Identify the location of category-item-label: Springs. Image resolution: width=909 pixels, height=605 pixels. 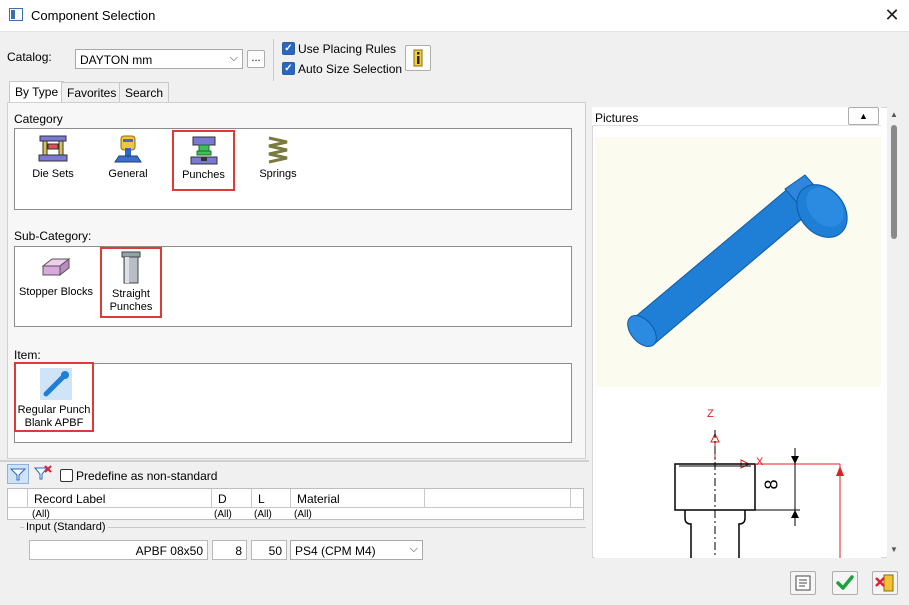
(278, 174).